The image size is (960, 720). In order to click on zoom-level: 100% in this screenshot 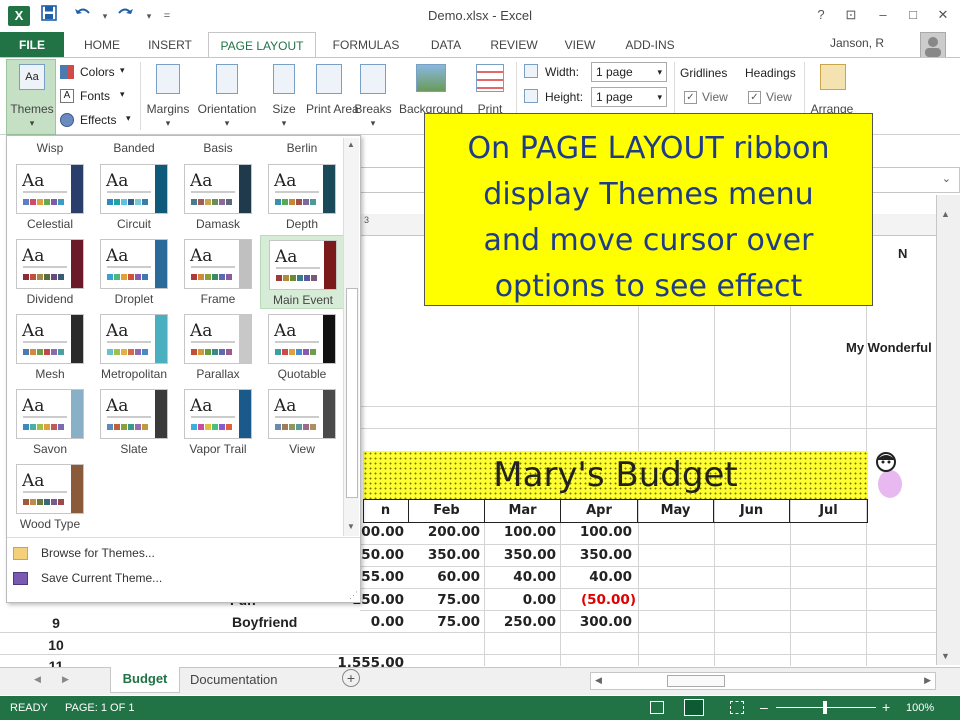, I will do `click(920, 708)`.